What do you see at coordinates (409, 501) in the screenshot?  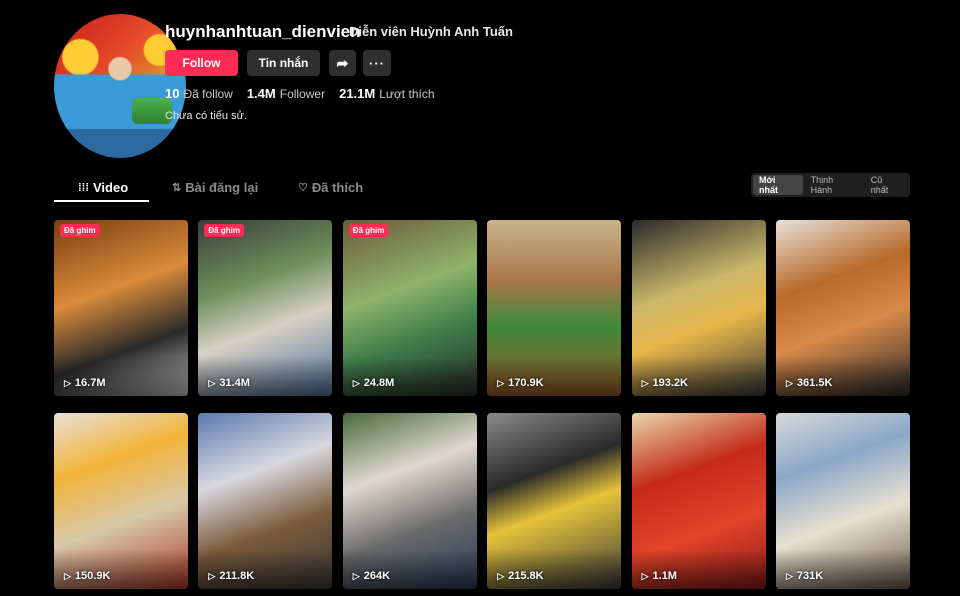 I see `video-card: ▷ 264K` at bounding box center [409, 501].